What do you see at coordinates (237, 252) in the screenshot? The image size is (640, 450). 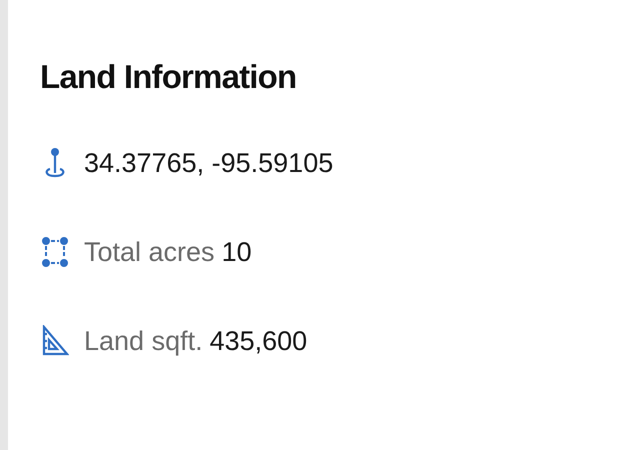 I see `field-value: 10` at bounding box center [237, 252].